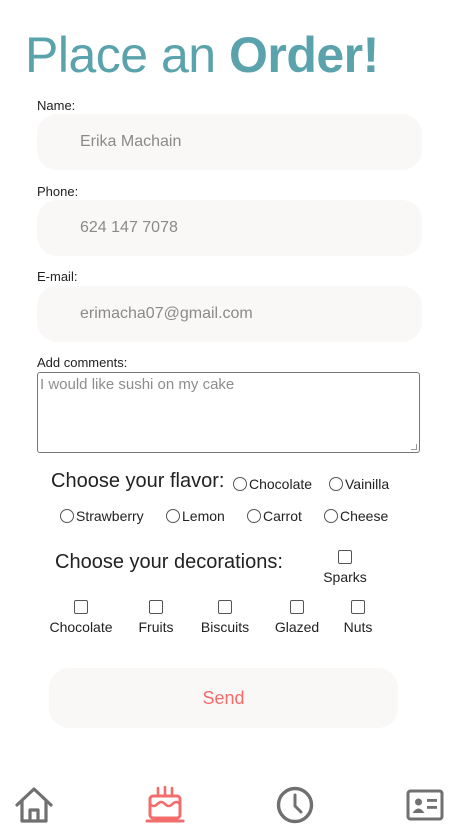  I want to click on decoration-option-label: Biscuits, so click(225, 627).